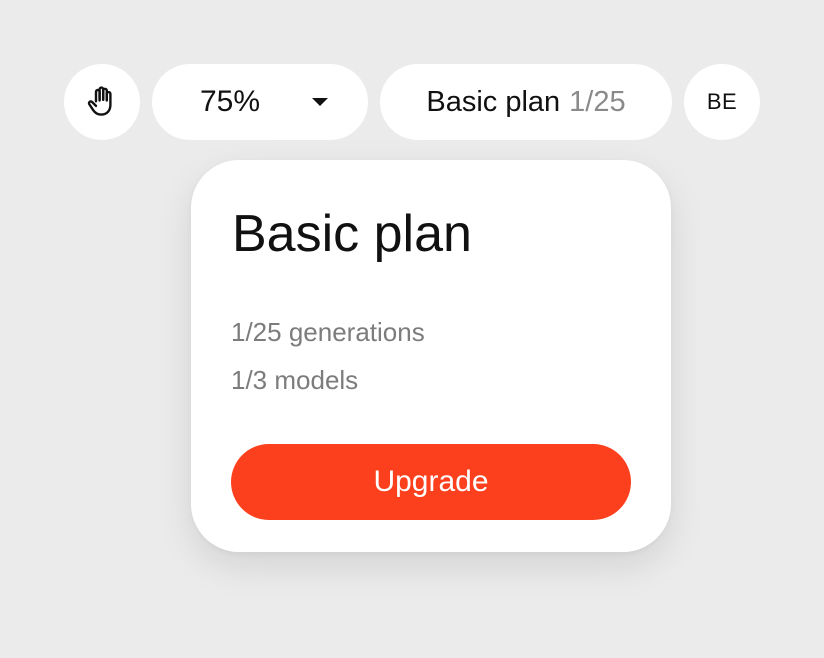 The height and width of the screenshot is (658, 824). I want to click on user-avatar: BE, so click(722, 102).